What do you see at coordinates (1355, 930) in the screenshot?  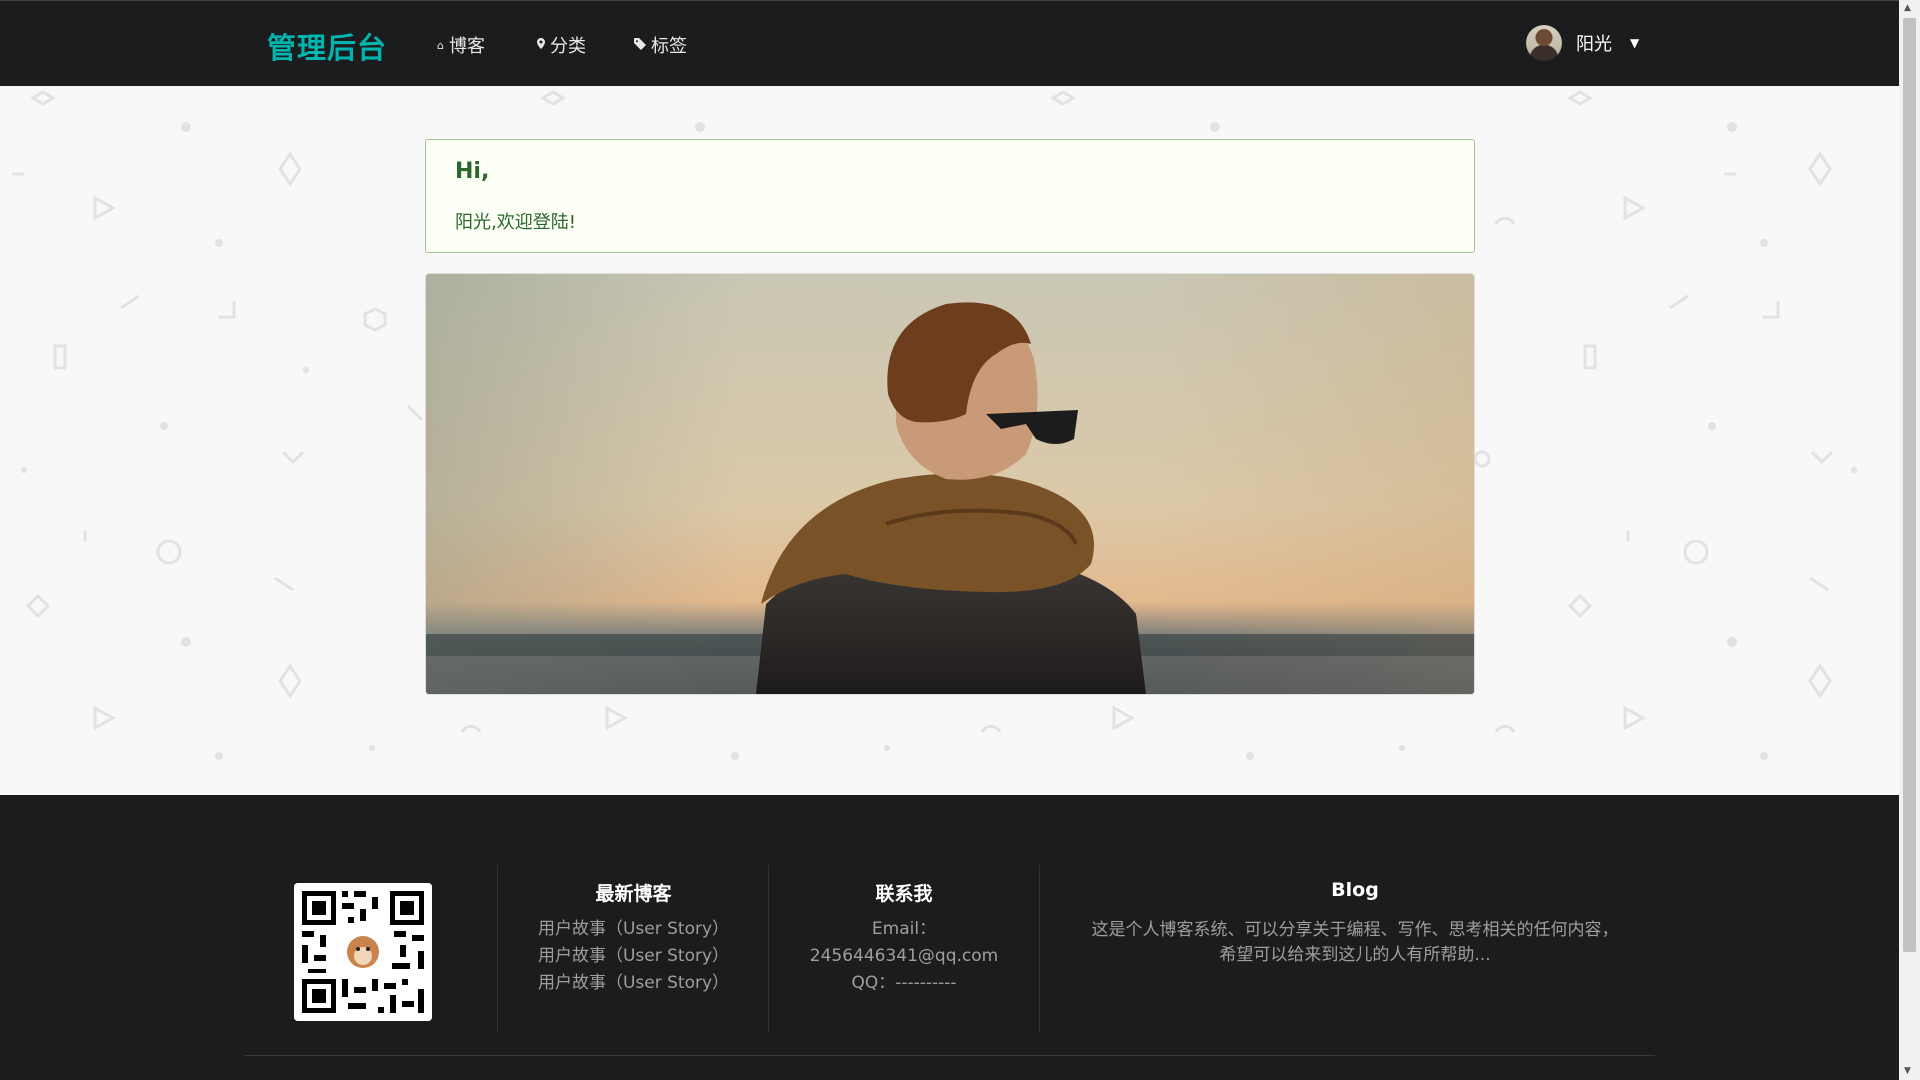 I see `blog-description-line: 这是个人博客系统、可以分享关于编程、写作、思考相关的任何内容，` at bounding box center [1355, 930].